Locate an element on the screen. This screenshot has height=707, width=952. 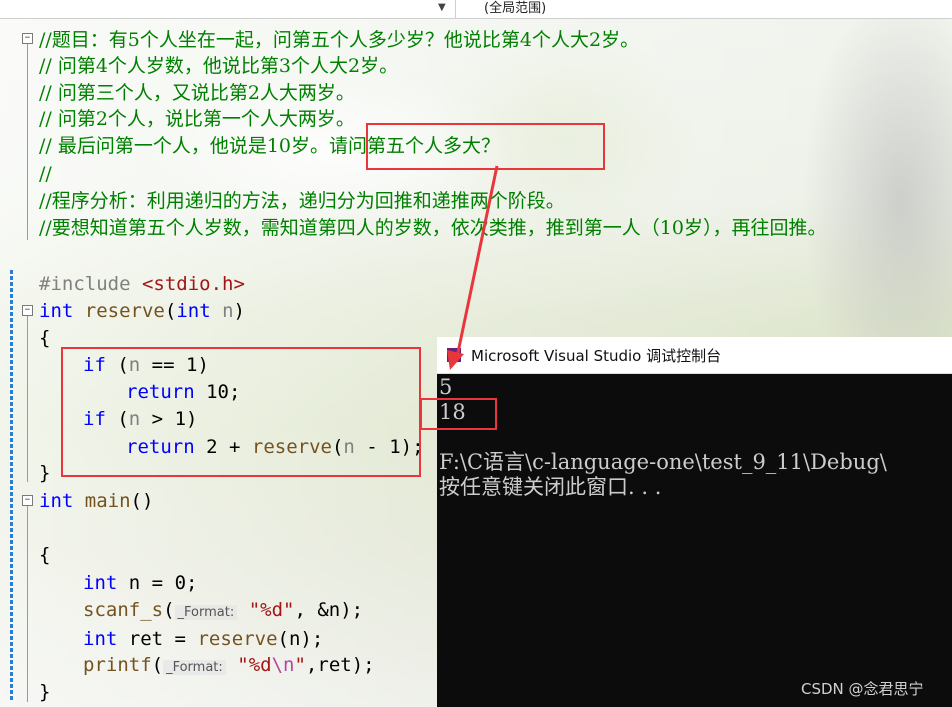
arrow-shaft is located at coordinates (476, 264).